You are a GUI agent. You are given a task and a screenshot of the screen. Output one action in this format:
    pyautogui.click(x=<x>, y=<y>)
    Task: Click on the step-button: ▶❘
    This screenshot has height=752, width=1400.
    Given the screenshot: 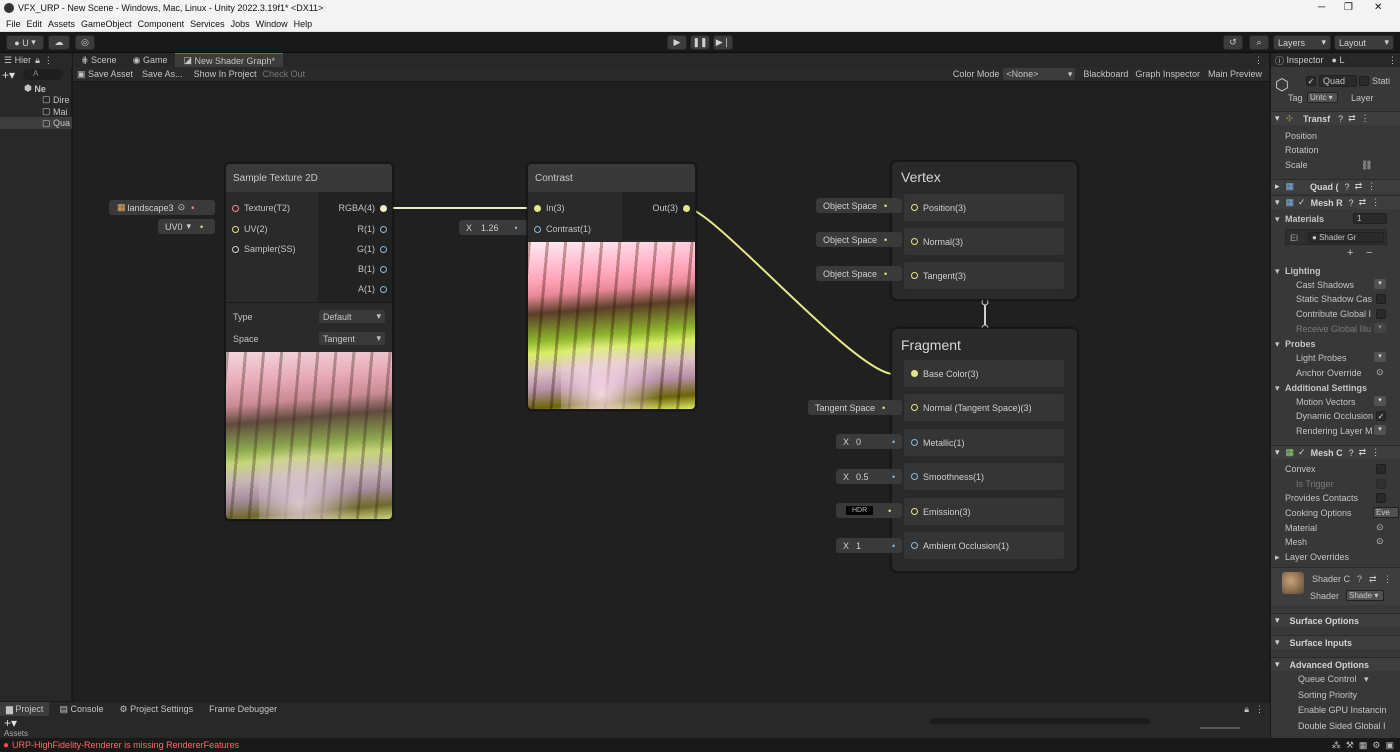 What is the action you would take?
    pyautogui.click(x=723, y=42)
    